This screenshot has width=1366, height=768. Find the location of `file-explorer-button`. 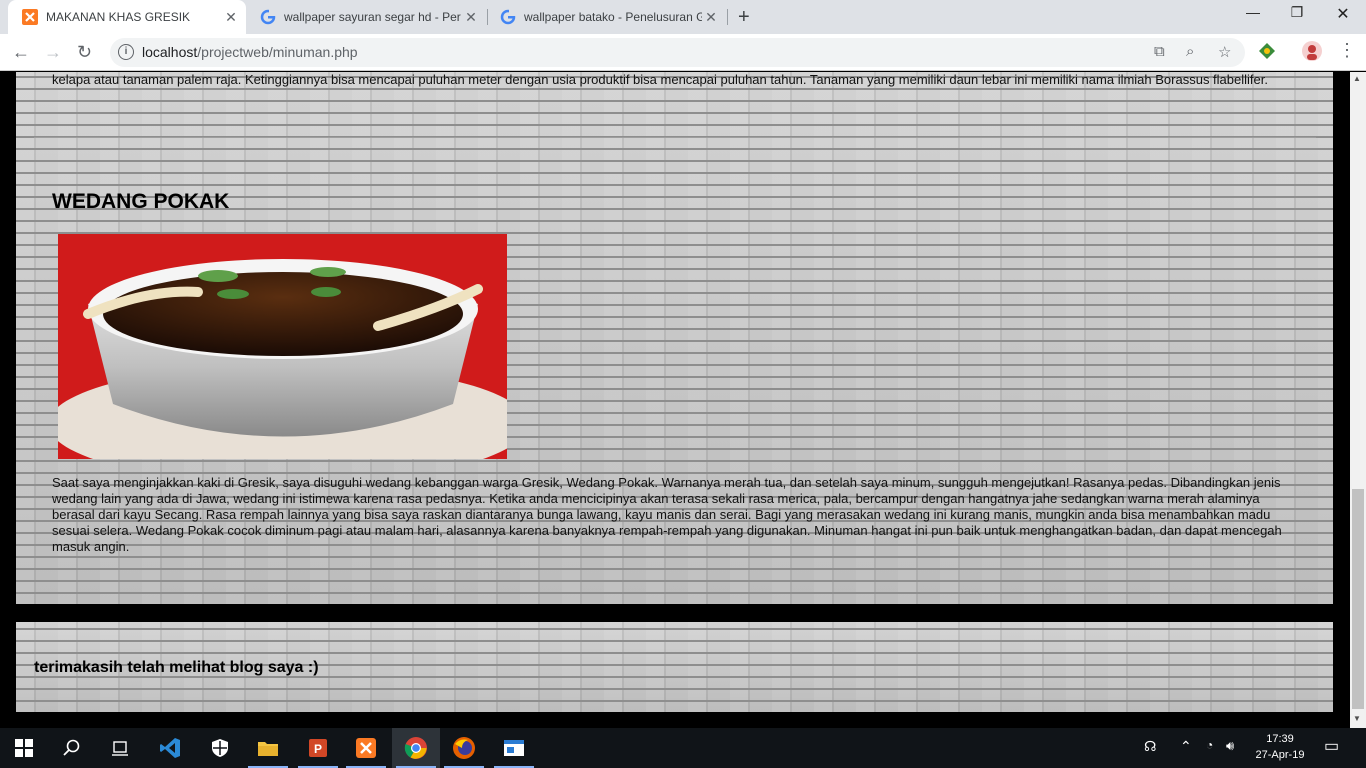

file-explorer-button is located at coordinates (268, 748).